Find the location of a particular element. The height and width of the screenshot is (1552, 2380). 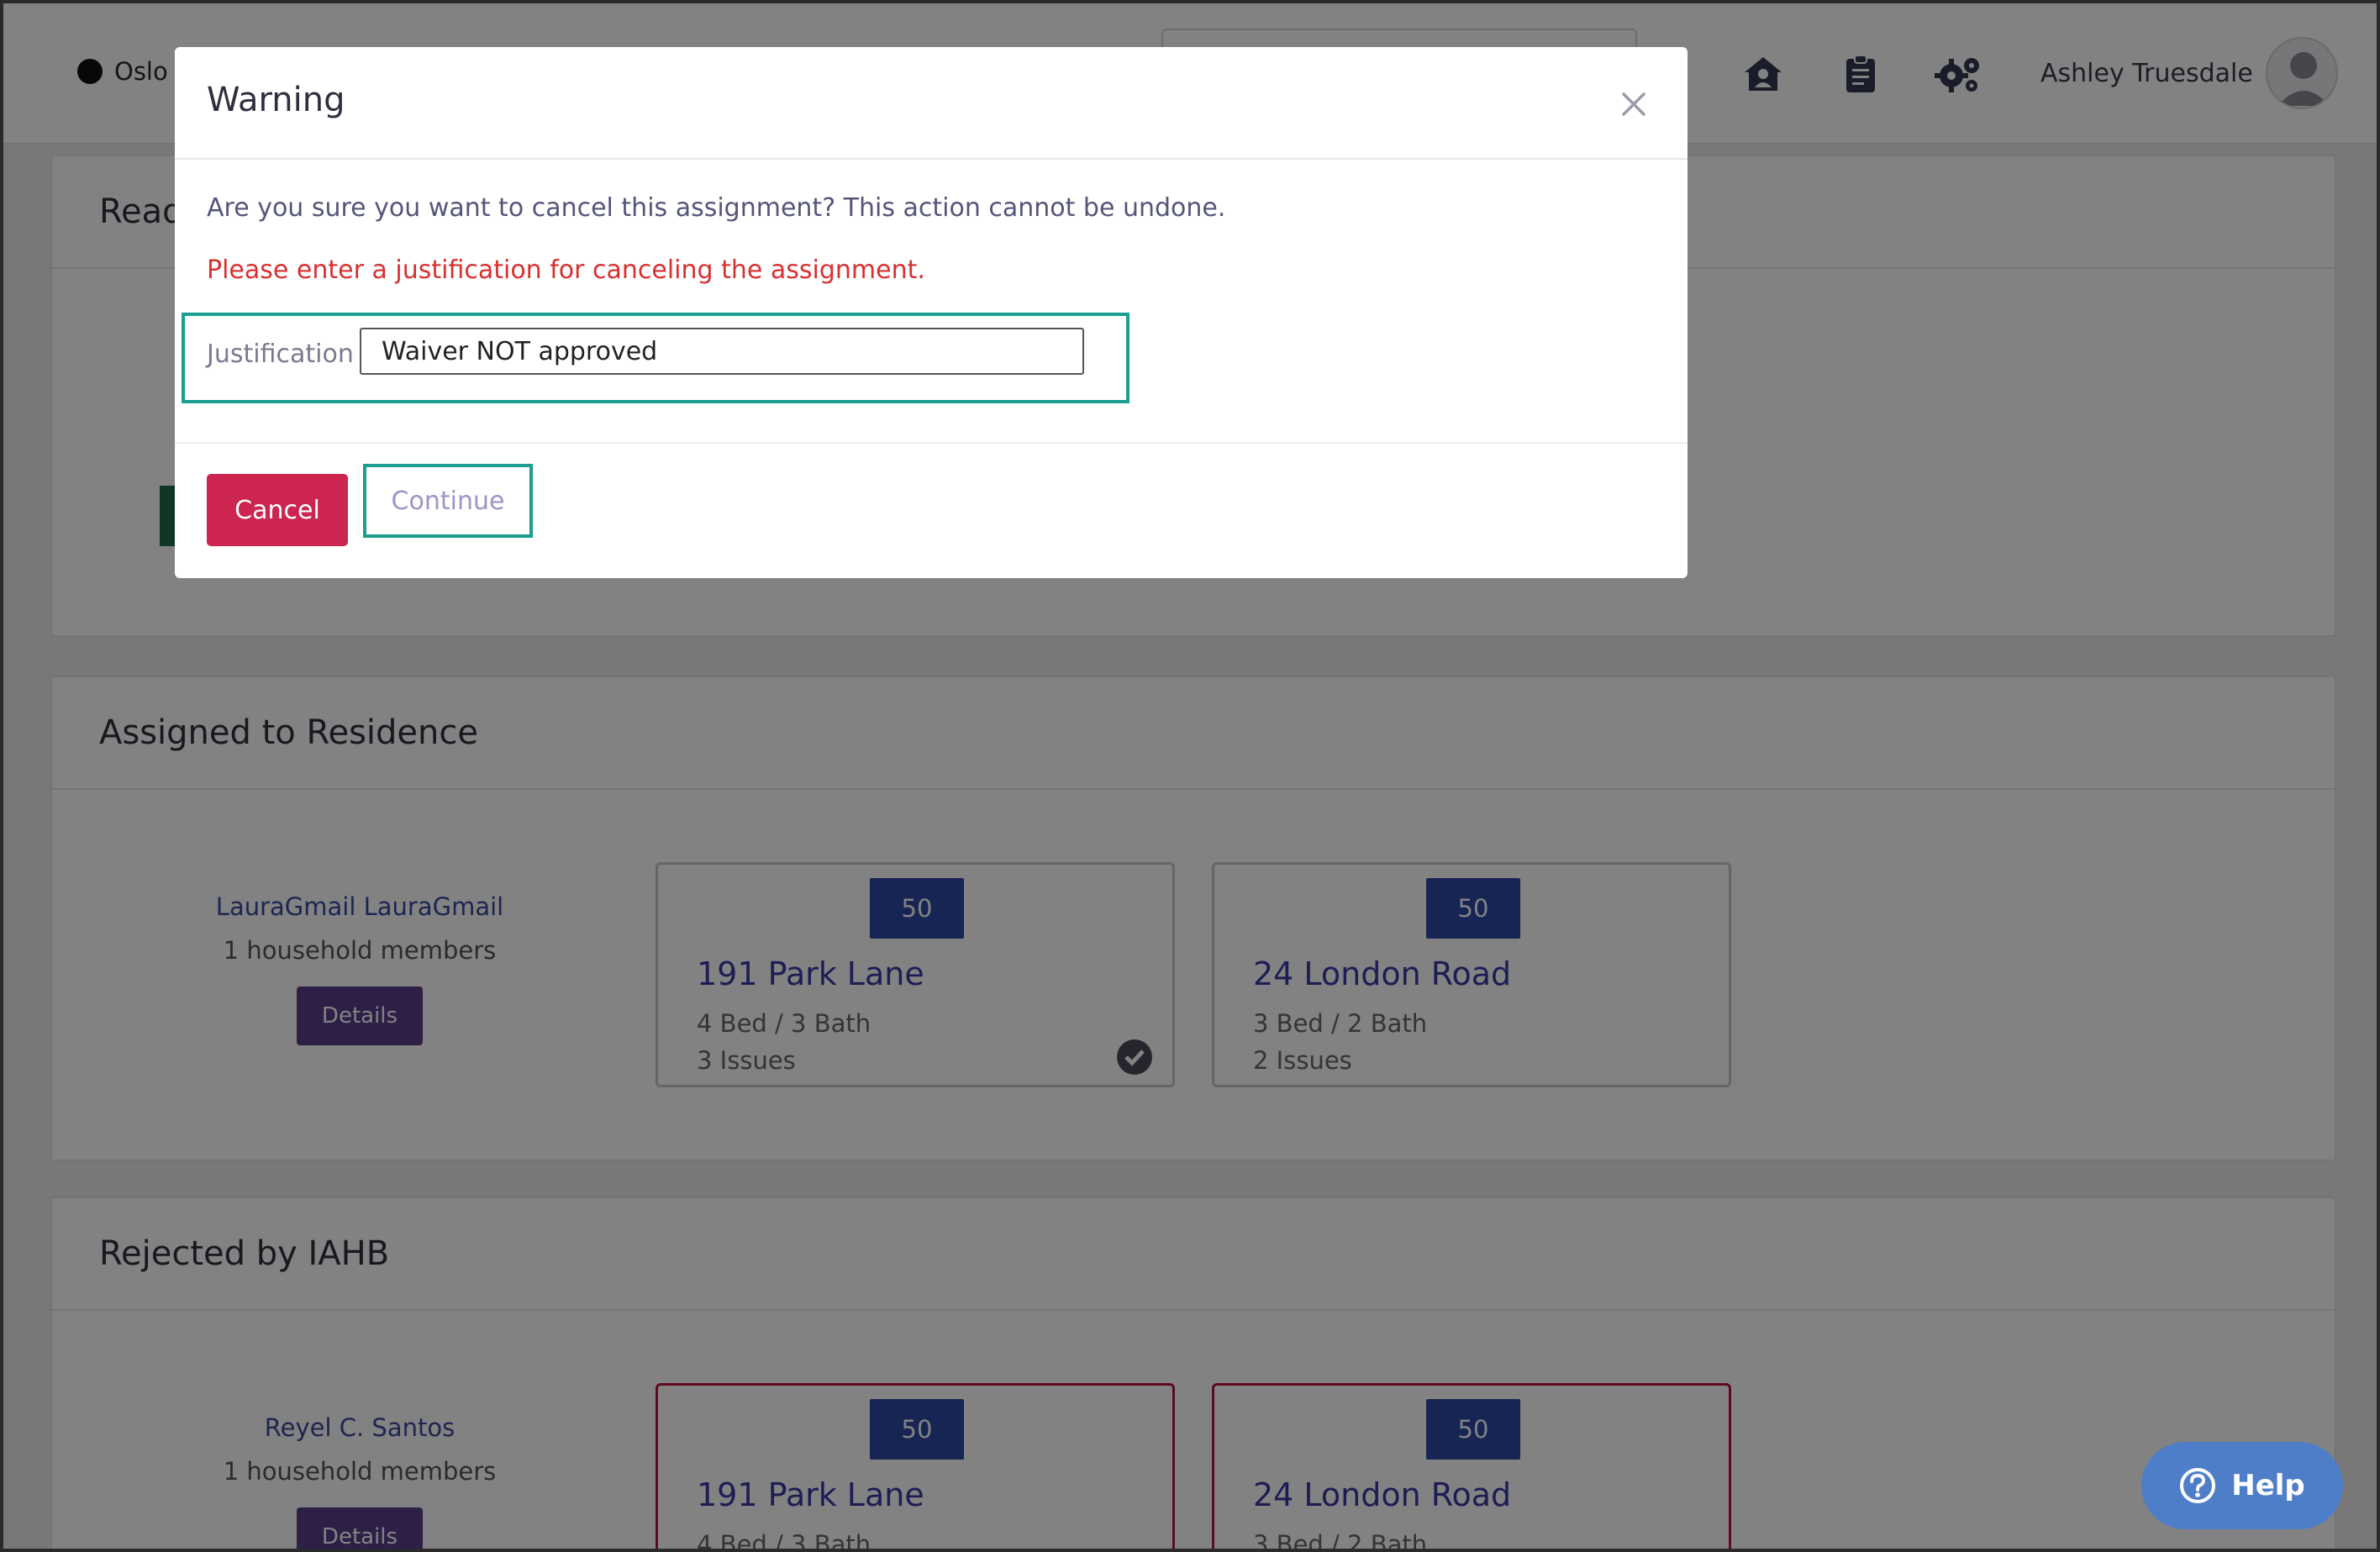

close-icon is located at coordinates (1634, 104).